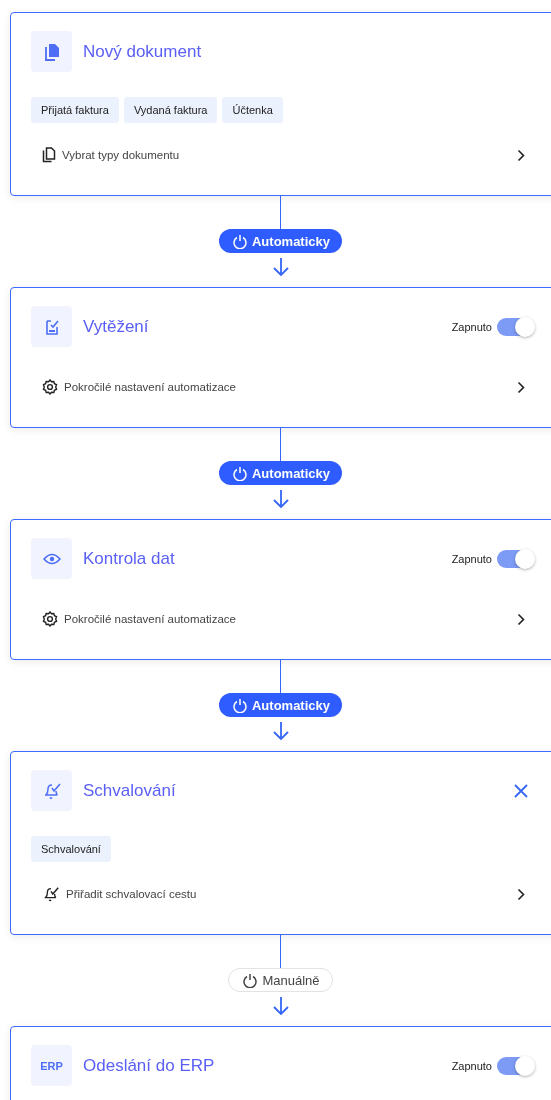  Describe the element at coordinates (71, 849) in the screenshot. I see `document-type-tag: Schvalování` at that location.